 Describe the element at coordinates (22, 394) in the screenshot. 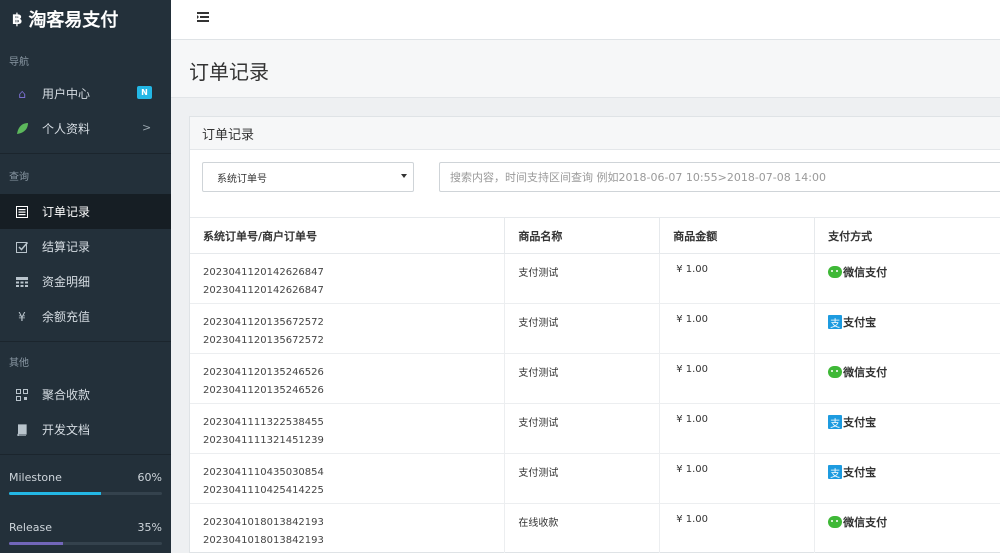

I see `qrcode-icon` at that location.